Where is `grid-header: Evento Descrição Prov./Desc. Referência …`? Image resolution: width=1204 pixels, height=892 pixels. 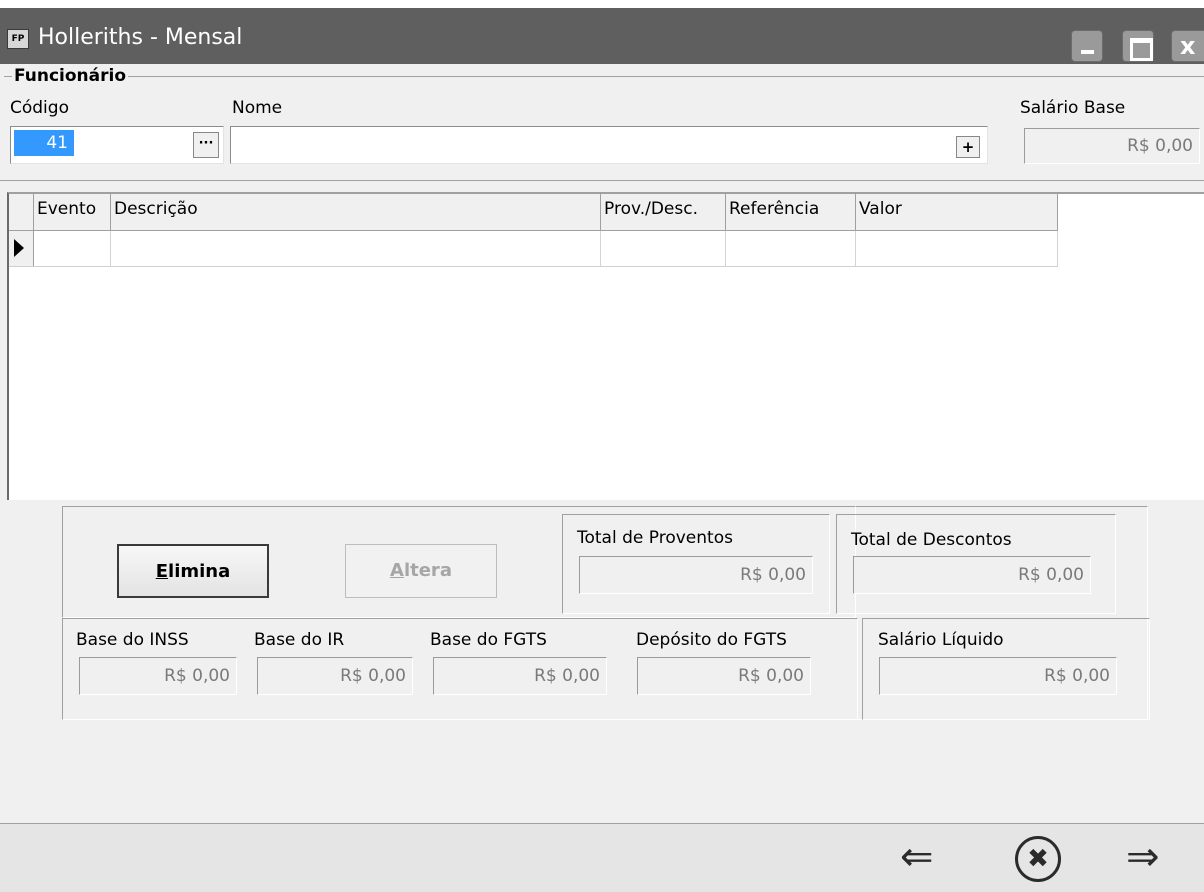
grid-header: Evento Descrição Prov./Desc. Referência … is located at coordinates (533, 212).